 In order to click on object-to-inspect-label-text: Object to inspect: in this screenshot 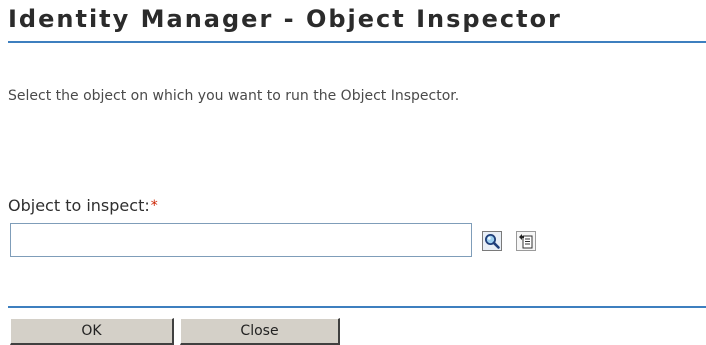, I will do `click(79, 205)`.